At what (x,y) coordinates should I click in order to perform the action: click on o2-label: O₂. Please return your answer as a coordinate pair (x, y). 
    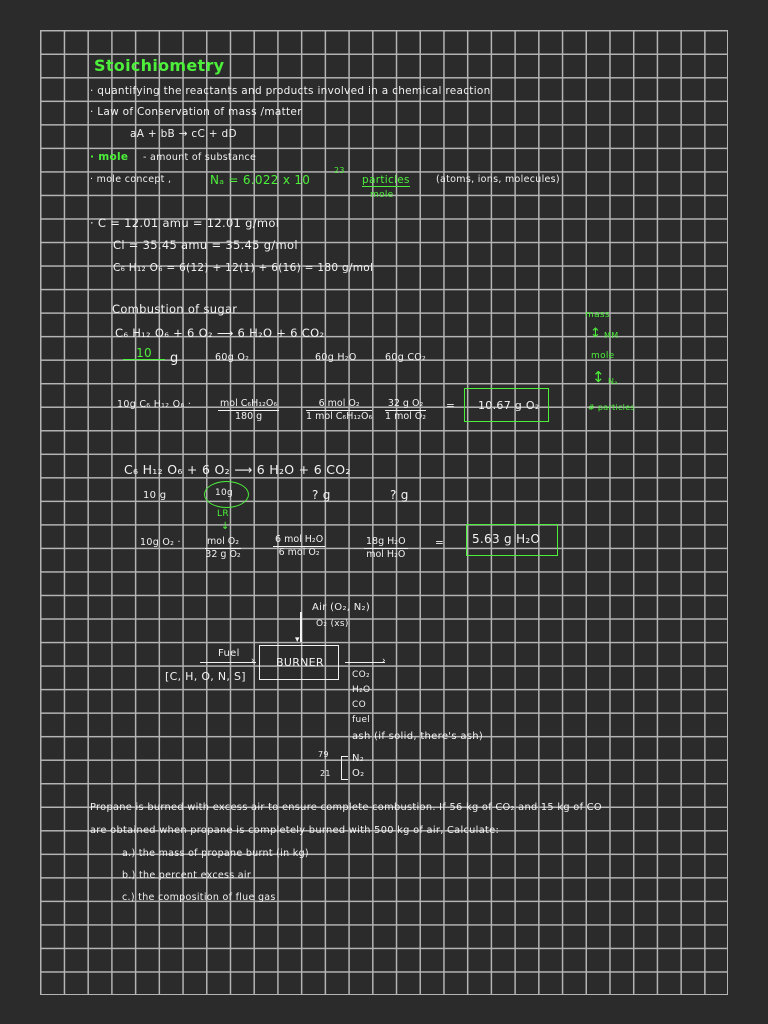
    Looking at the image, I should click on (358, 773).